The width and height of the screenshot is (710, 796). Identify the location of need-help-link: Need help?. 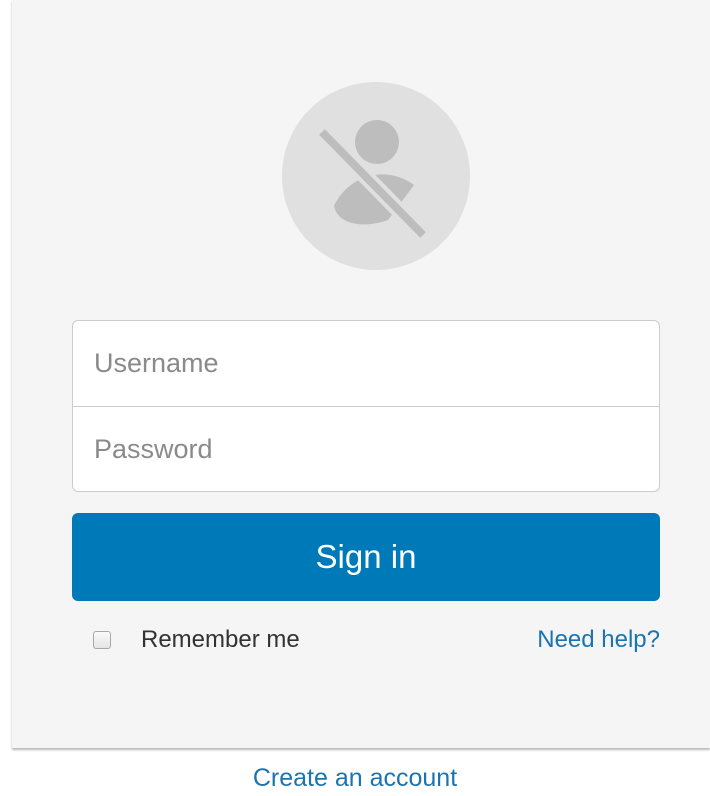
(598, 640).